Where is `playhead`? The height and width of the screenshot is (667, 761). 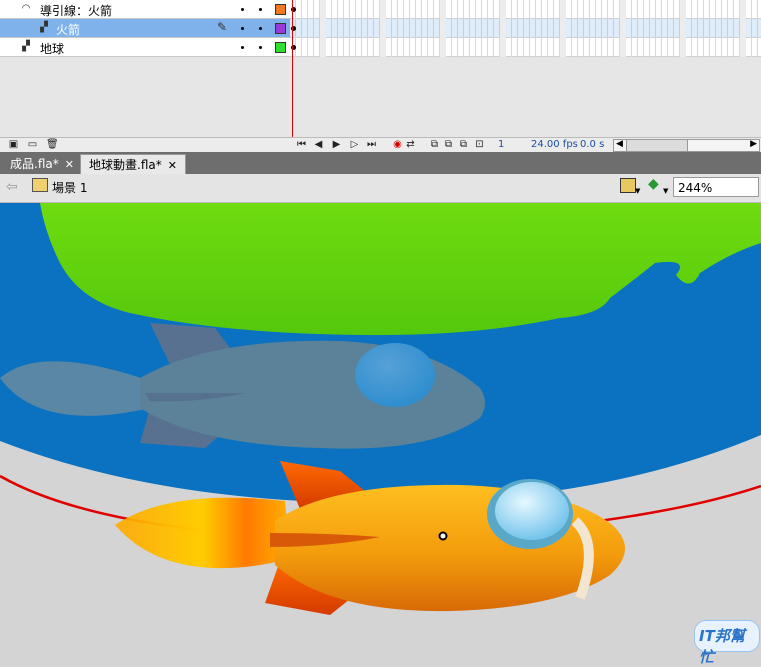
playhead is located at coordinates (292, 70).